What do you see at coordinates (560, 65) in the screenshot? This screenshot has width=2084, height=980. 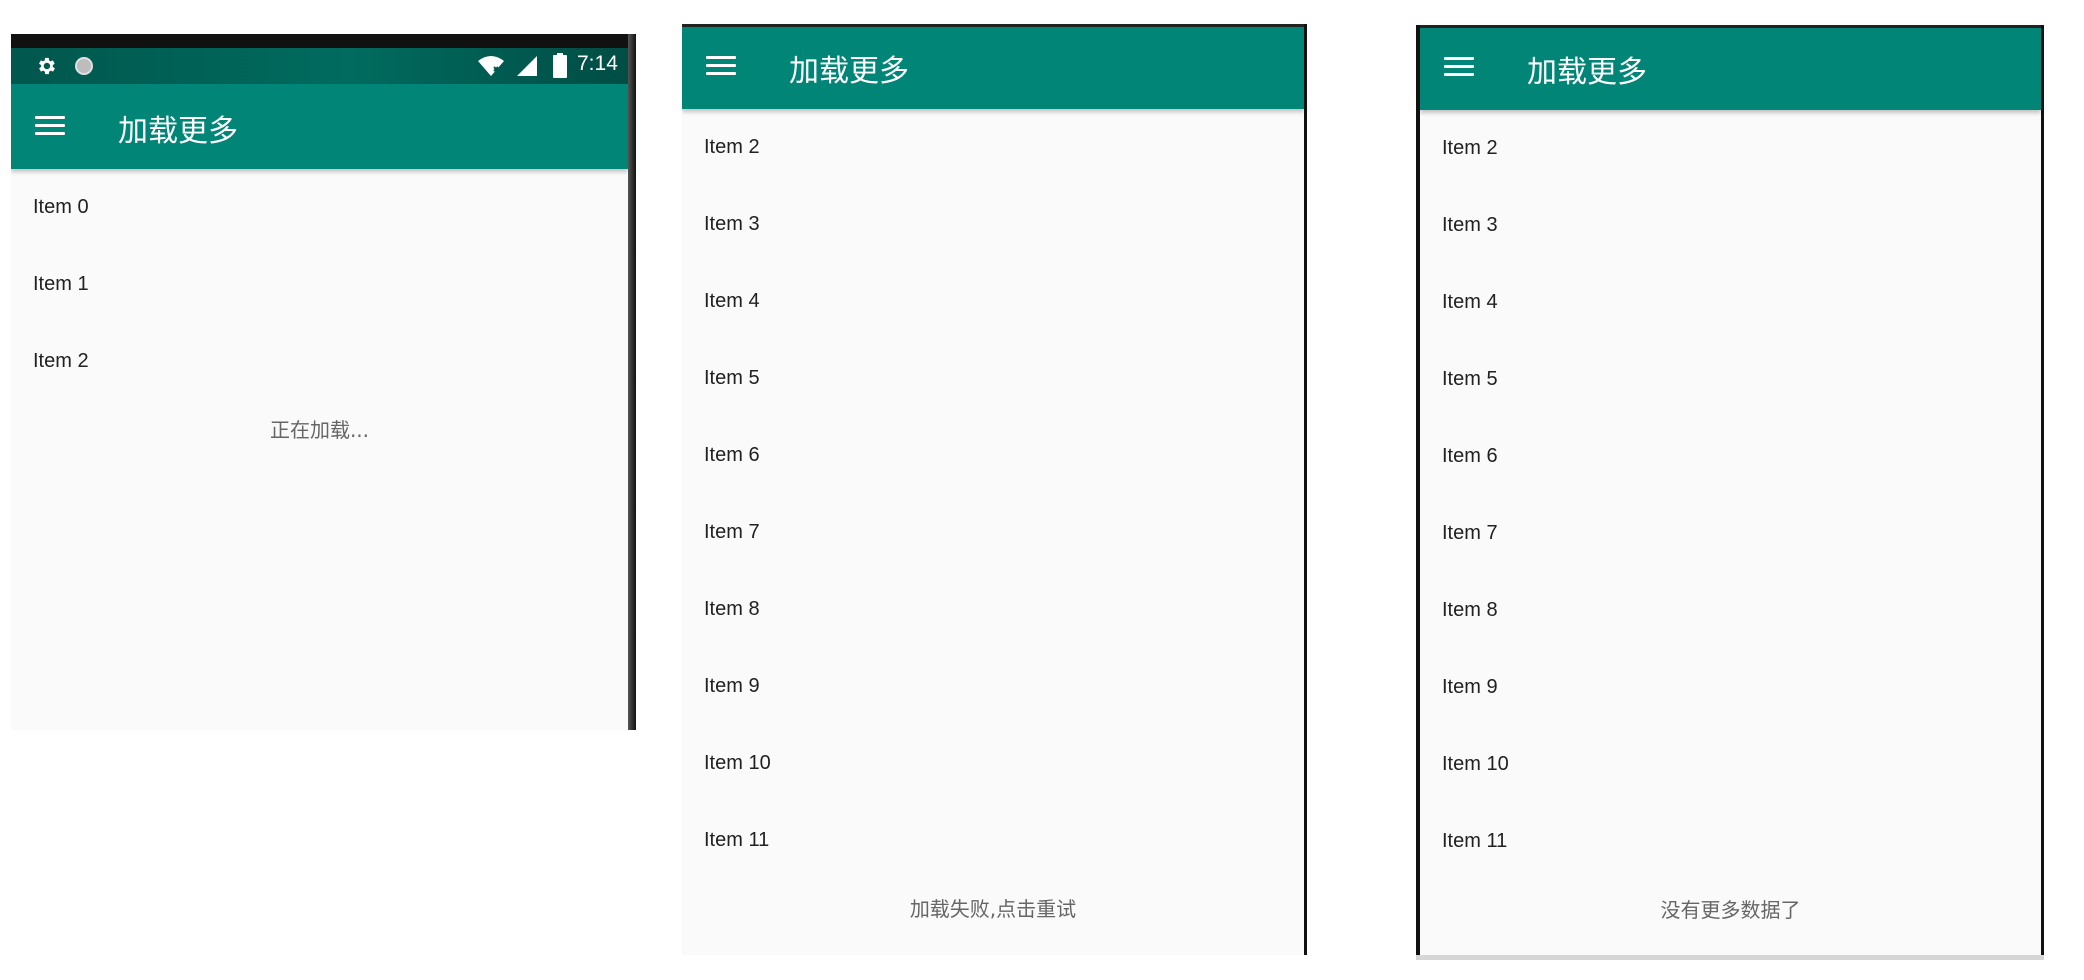 I see `battery-icon` at bounding box center [560, 65].